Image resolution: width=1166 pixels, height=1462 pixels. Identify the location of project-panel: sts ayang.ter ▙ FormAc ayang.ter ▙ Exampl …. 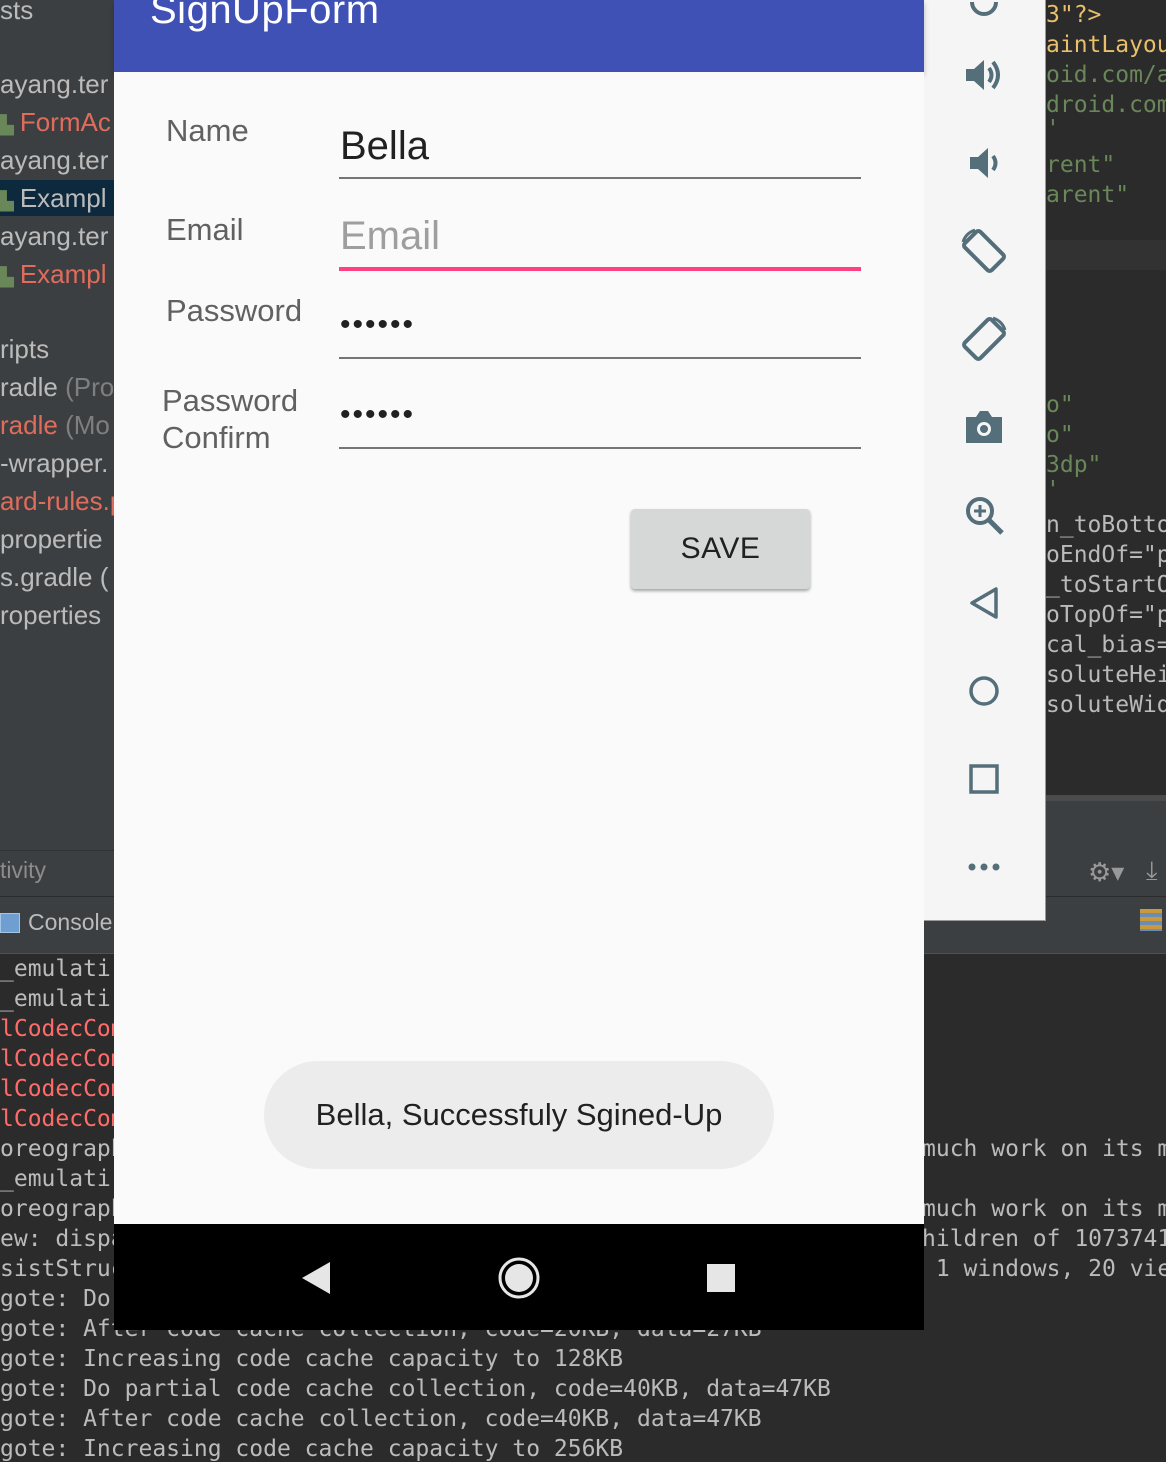
(57, 425).